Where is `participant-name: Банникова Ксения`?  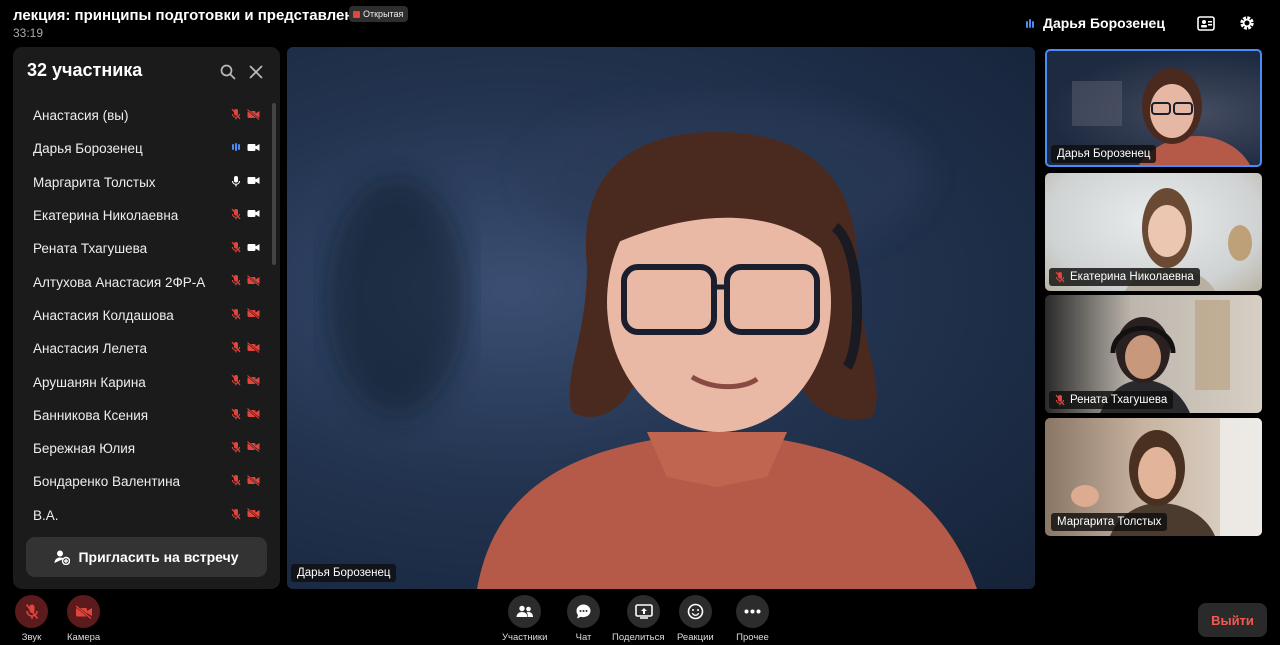 participant-name: Банникова Ксения is located at coordinates (91, 415).